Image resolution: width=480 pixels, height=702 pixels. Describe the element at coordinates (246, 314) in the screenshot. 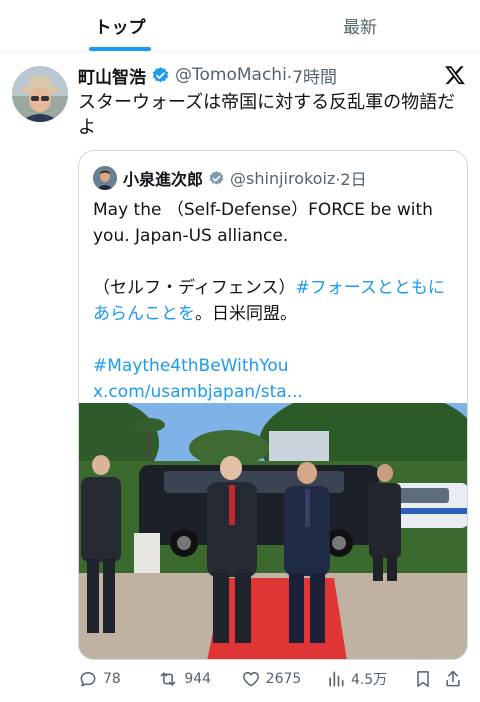

I see `quote-text-segment: 。日米同盟。` at that location.